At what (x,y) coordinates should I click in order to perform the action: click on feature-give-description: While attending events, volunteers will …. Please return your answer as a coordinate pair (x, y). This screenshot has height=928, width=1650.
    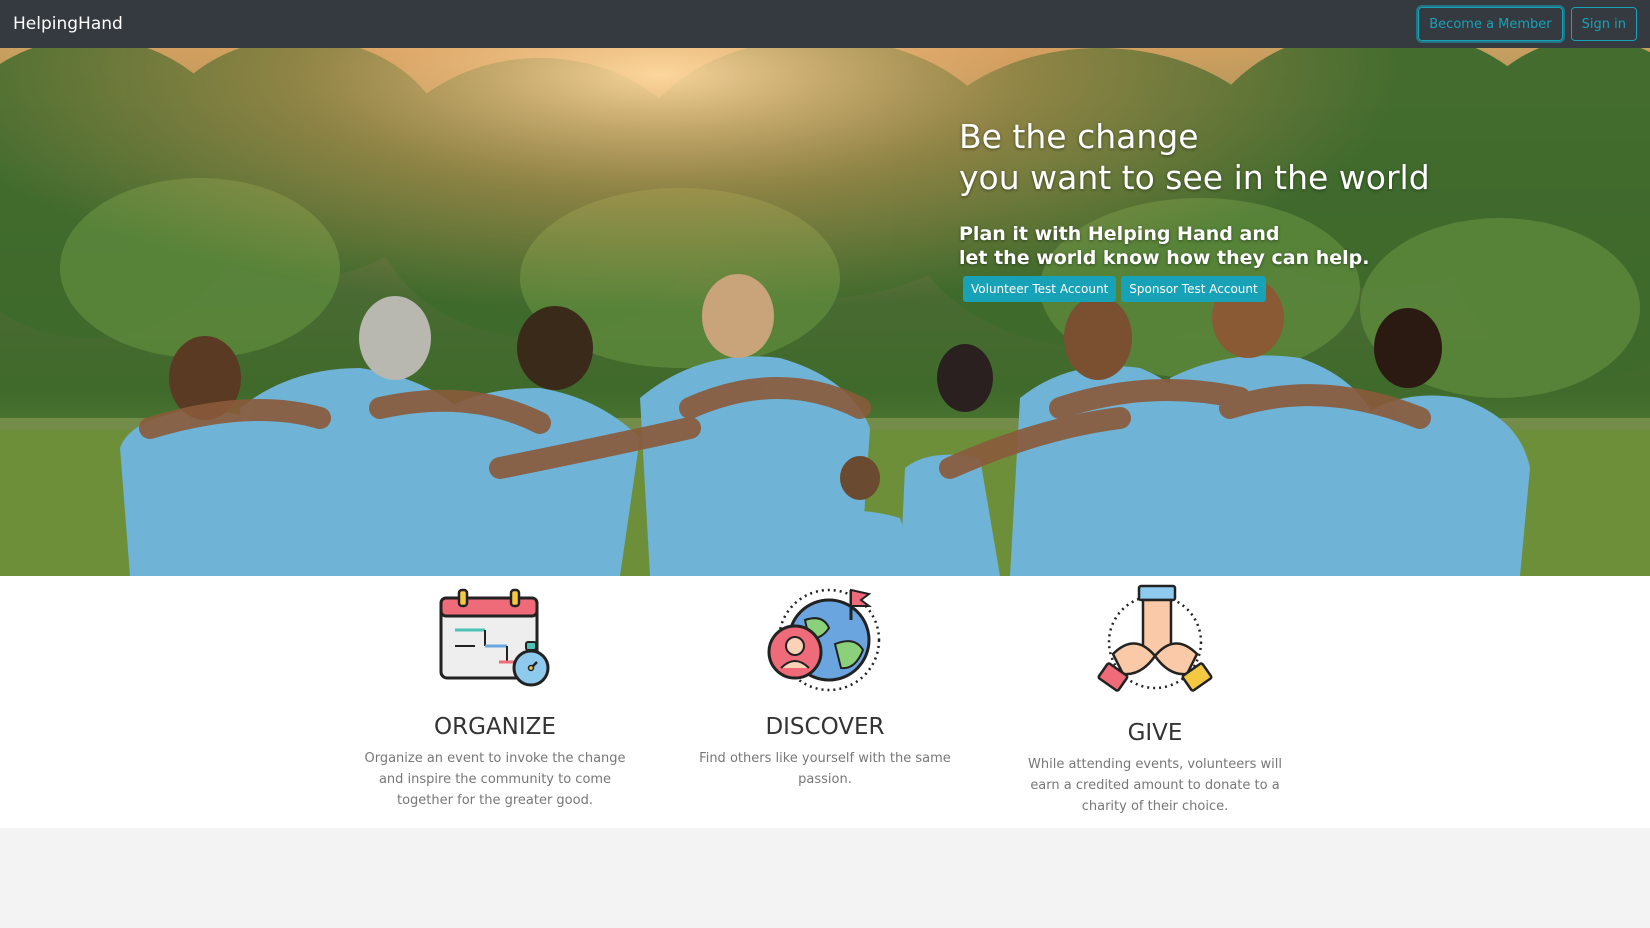
    Looking at the image, I should click on (1155, 785).